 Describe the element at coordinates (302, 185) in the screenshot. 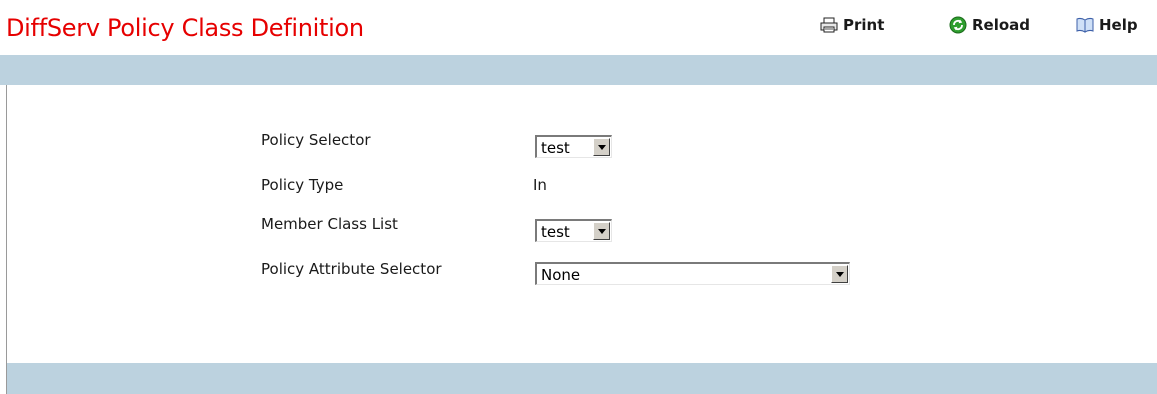

I see `policy-type-label: Policy Type` at that location.